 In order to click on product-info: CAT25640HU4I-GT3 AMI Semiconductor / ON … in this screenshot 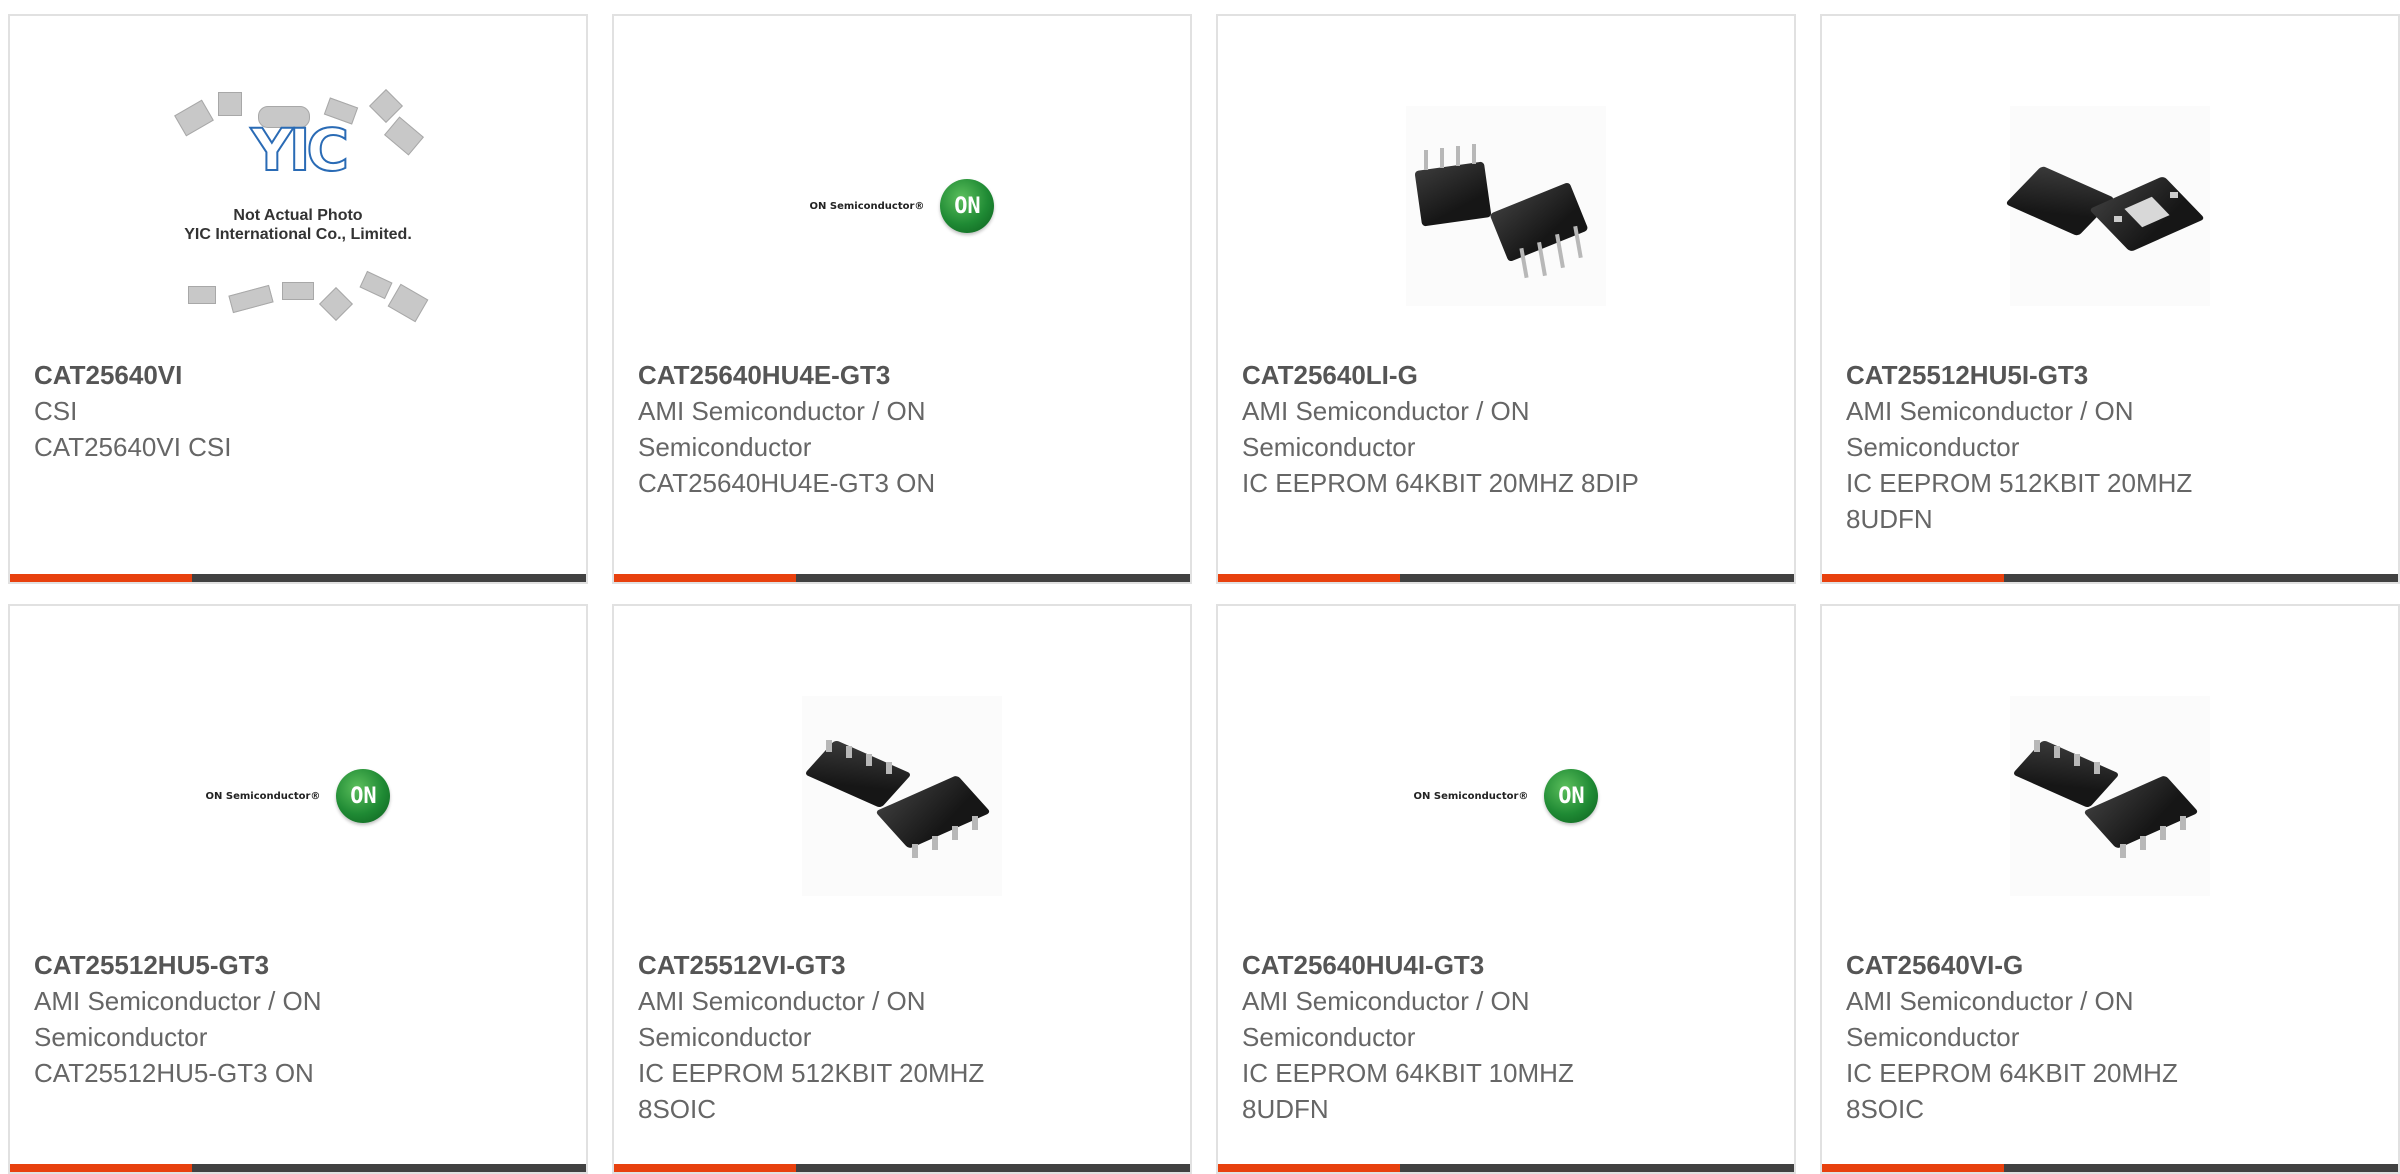, I will do `click(1442, 1037)`.